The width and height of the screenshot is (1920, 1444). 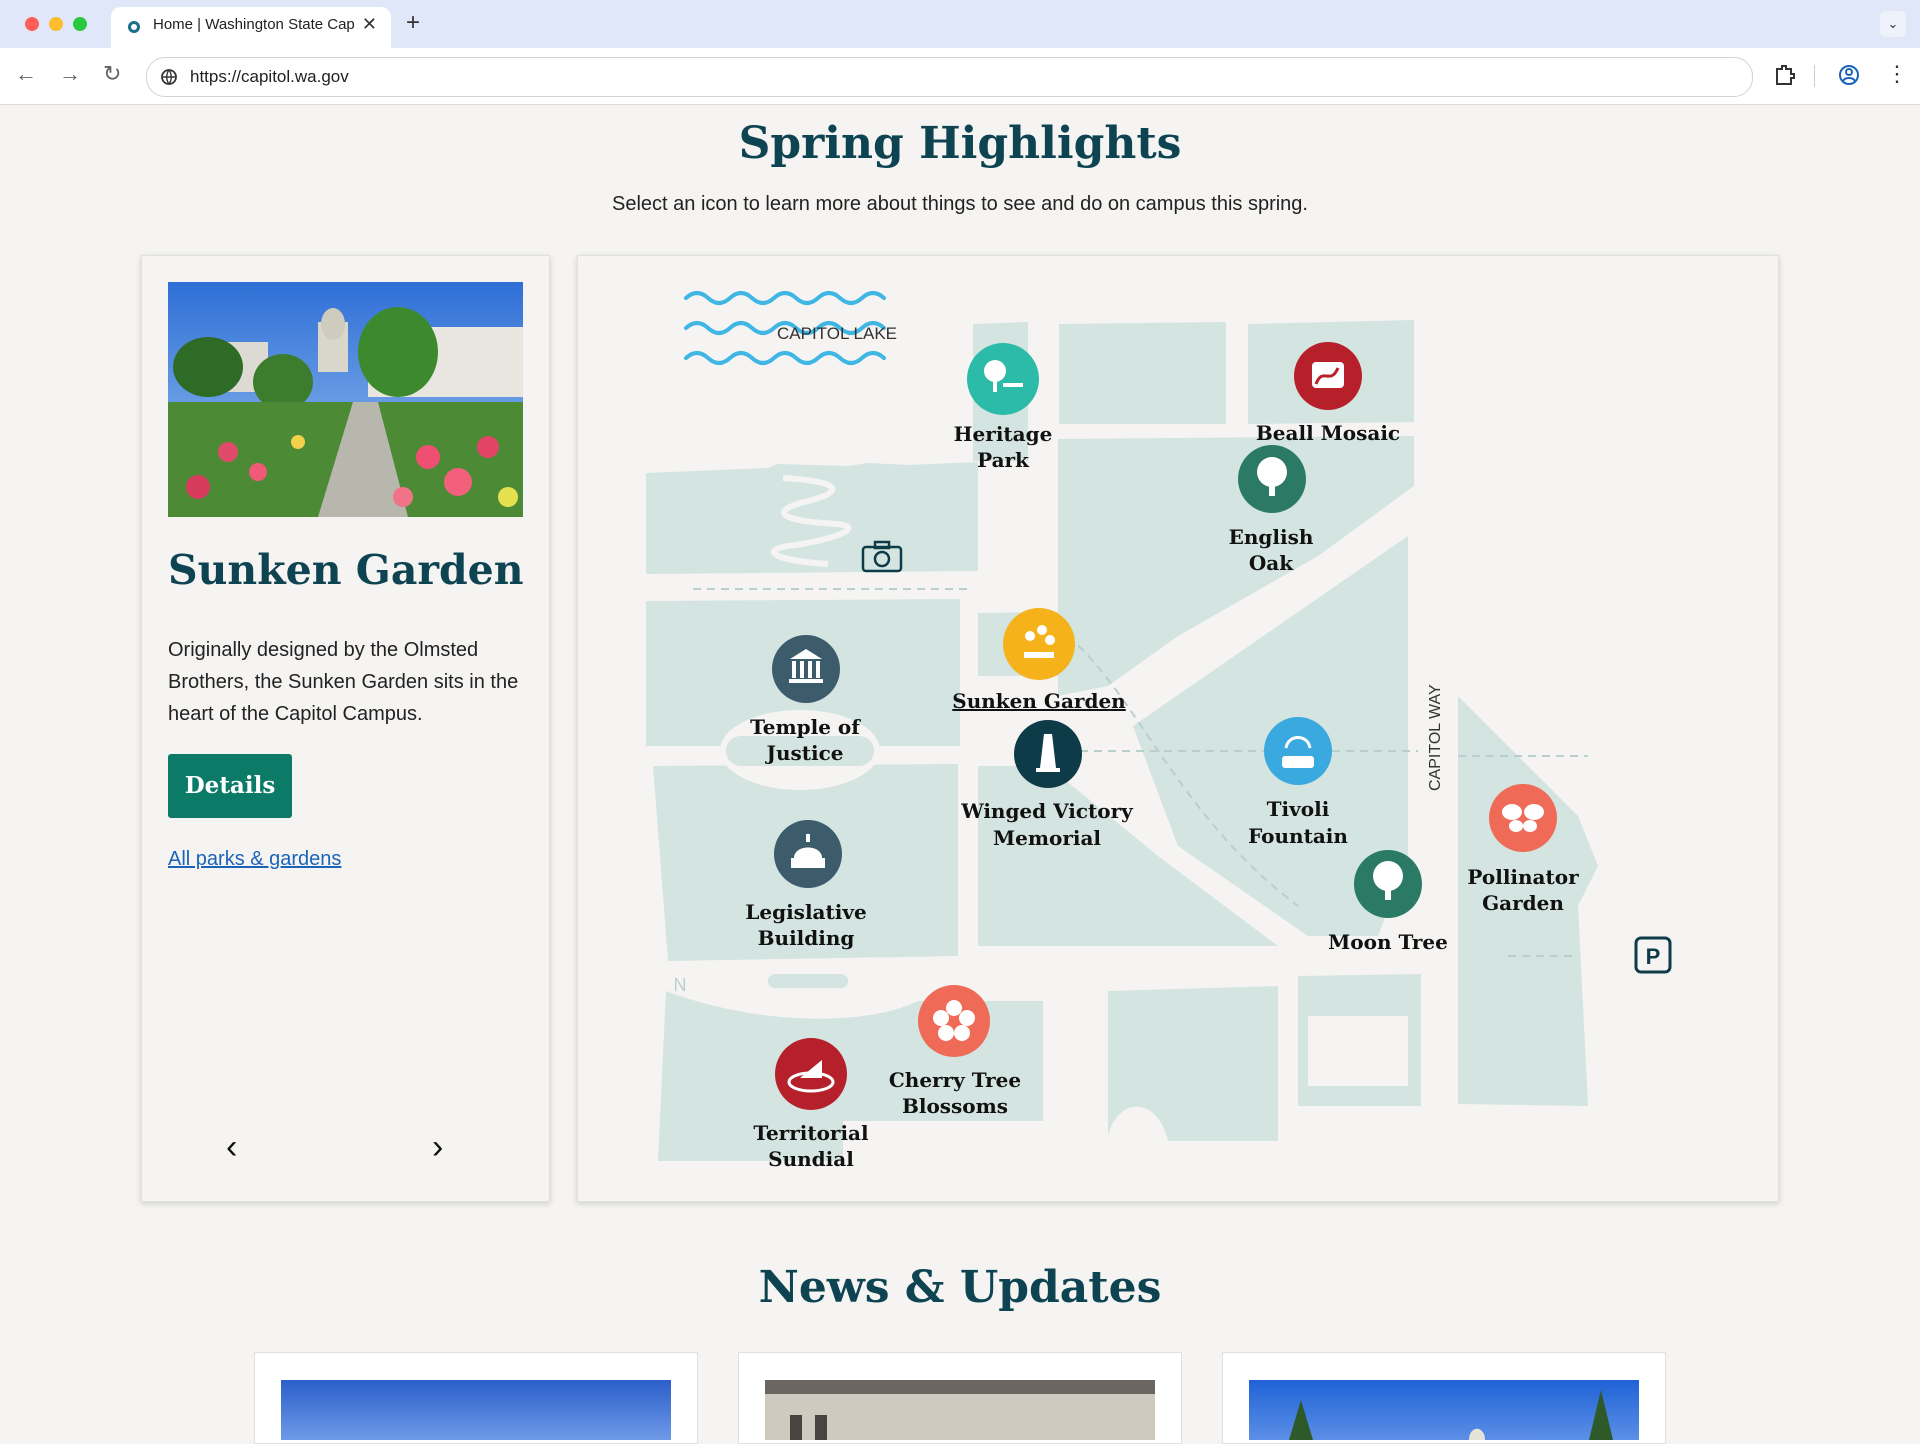 I want to click on highlight-title: Sunken Garden, so click(x=346, y=570).